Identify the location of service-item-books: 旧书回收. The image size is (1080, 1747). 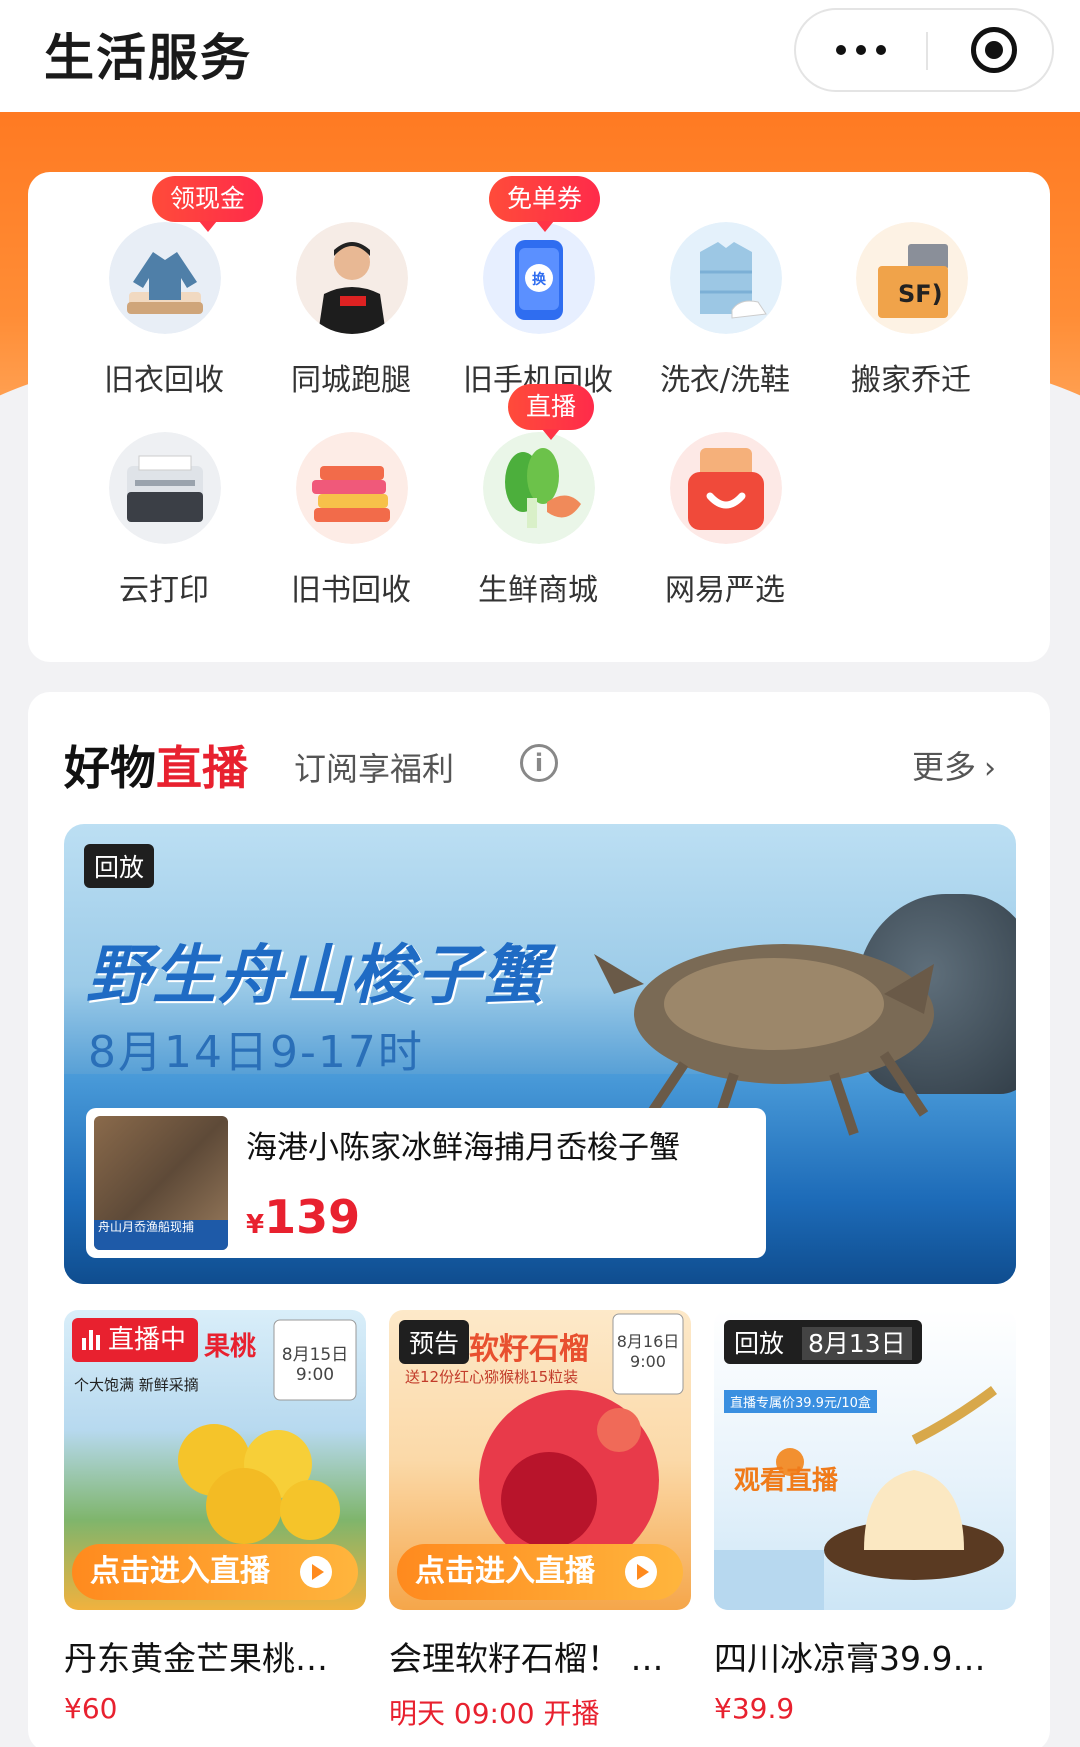
(351, 499).